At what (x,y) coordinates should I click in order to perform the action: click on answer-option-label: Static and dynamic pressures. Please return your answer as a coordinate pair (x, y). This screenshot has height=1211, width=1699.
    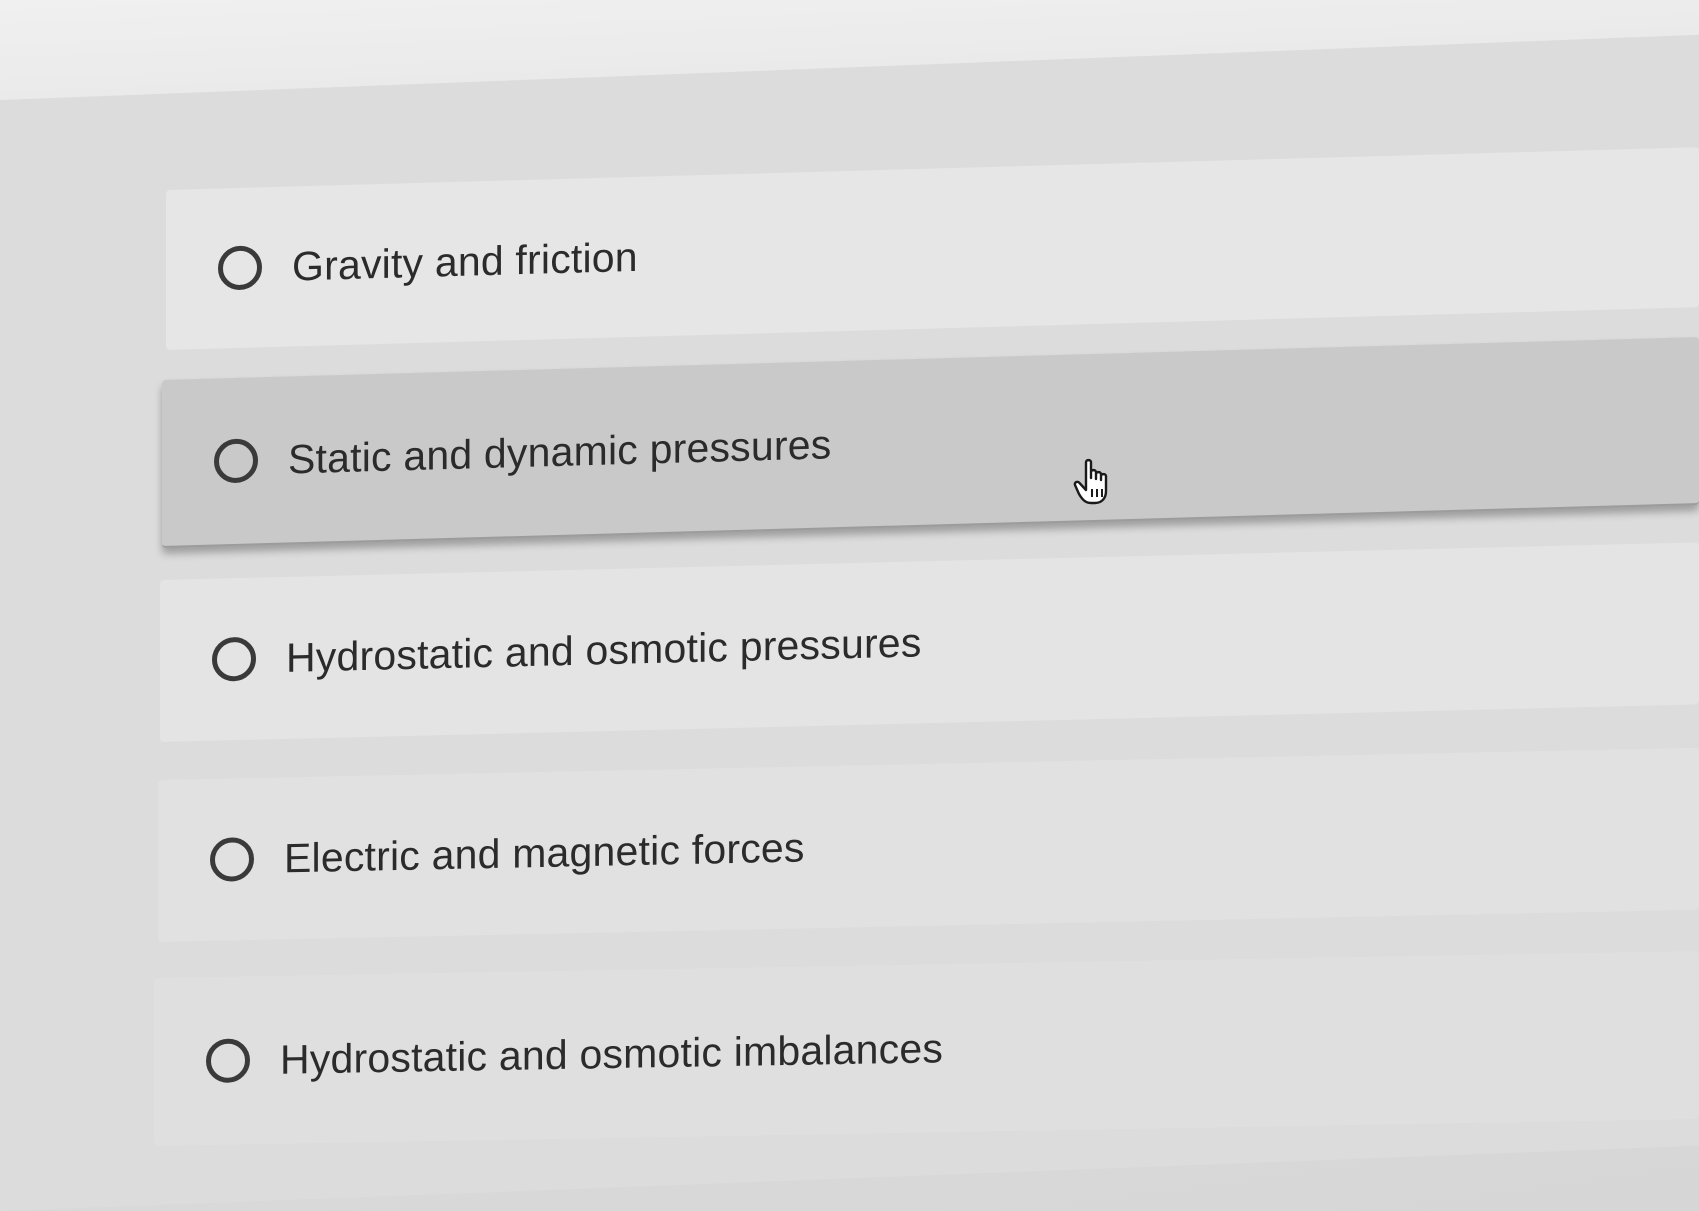
    Looking at the image, I should click on (560, 451).